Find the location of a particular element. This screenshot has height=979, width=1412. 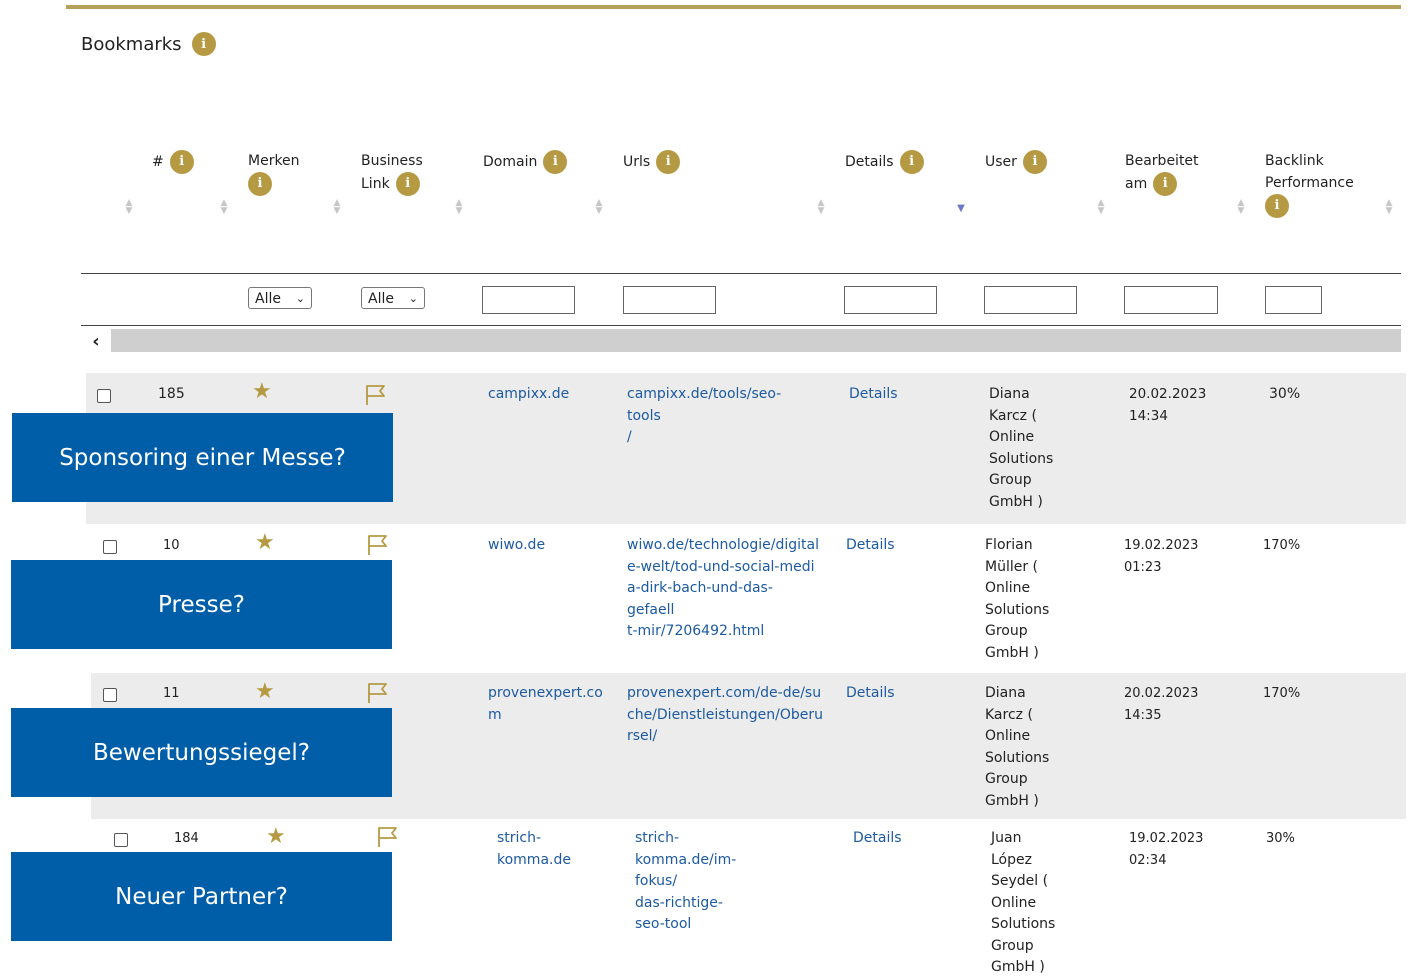

url-link: campixx.de/tools/seo-tools / is located at coordinates (704, 416).